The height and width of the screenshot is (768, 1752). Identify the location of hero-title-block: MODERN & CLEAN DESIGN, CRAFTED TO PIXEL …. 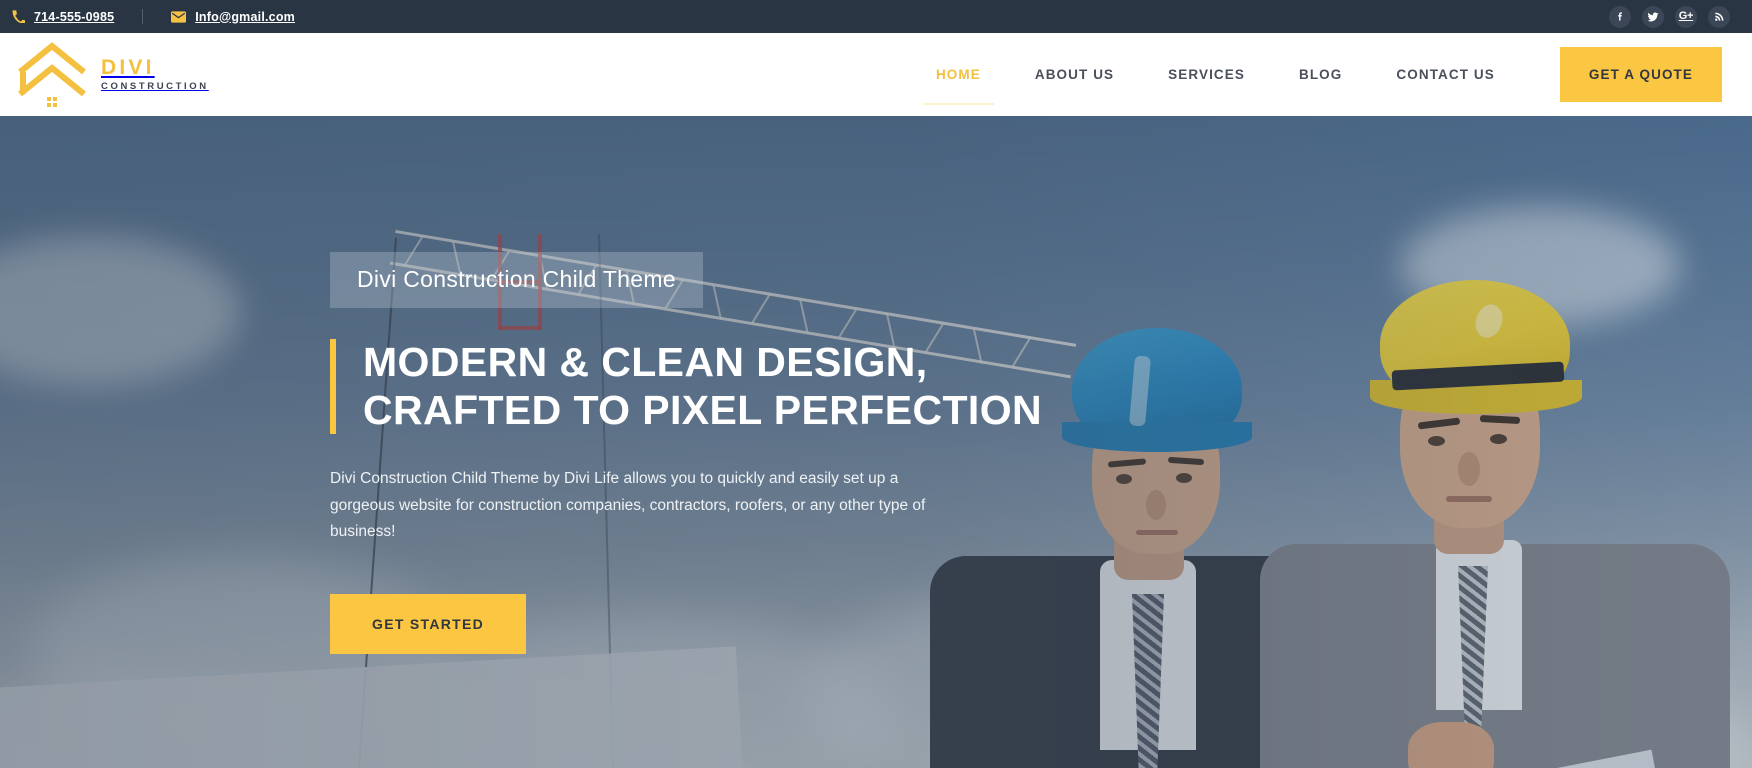
(1041, 387).